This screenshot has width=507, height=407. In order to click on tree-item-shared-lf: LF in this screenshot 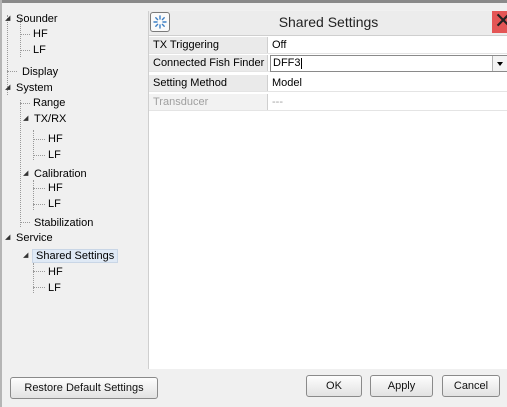, I will do `click(54, 288)`.